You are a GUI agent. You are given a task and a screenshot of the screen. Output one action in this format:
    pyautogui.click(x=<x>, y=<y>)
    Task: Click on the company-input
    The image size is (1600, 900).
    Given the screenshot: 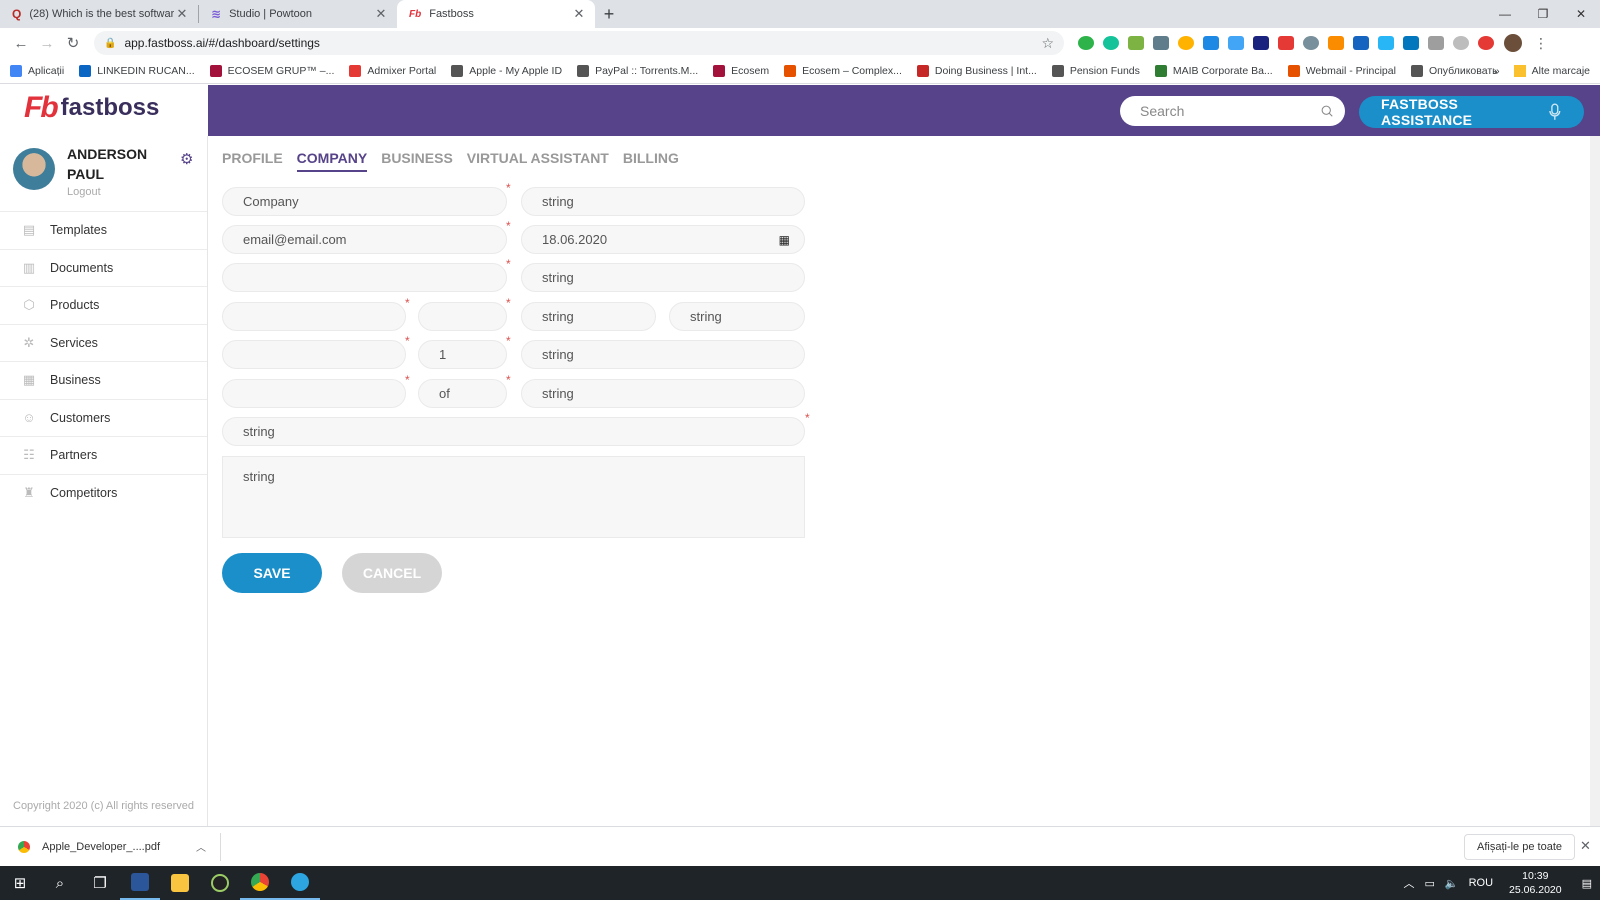 What is the action you would take?
    pyautogui.click(x=374, y=201)
    